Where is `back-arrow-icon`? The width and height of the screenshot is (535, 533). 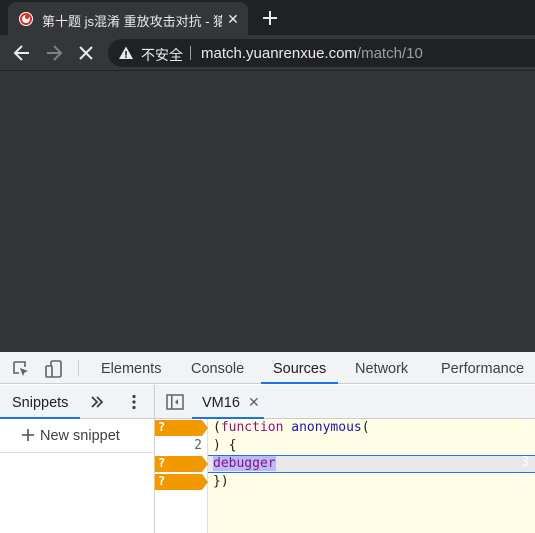
back-arrow-icon is located at coordinates (22, 53).